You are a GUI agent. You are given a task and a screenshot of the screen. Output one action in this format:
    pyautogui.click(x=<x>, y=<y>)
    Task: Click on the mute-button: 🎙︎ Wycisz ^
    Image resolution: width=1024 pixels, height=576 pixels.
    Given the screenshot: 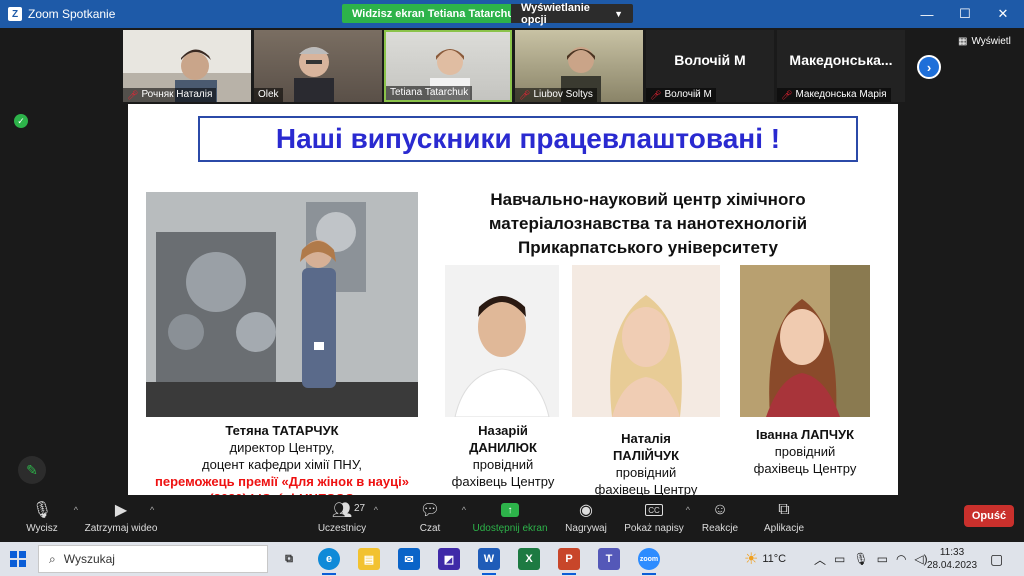 What is the action you would take?
    pyautogui.click(x=42, y=516)
    